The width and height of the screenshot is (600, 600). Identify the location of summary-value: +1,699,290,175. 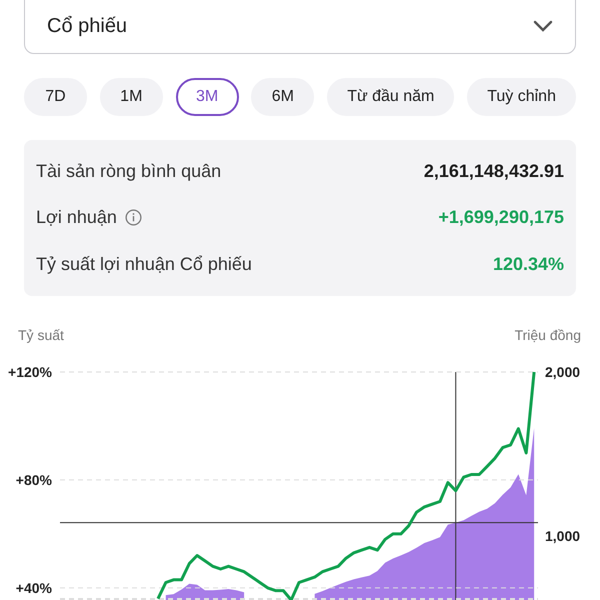
(501, 217).